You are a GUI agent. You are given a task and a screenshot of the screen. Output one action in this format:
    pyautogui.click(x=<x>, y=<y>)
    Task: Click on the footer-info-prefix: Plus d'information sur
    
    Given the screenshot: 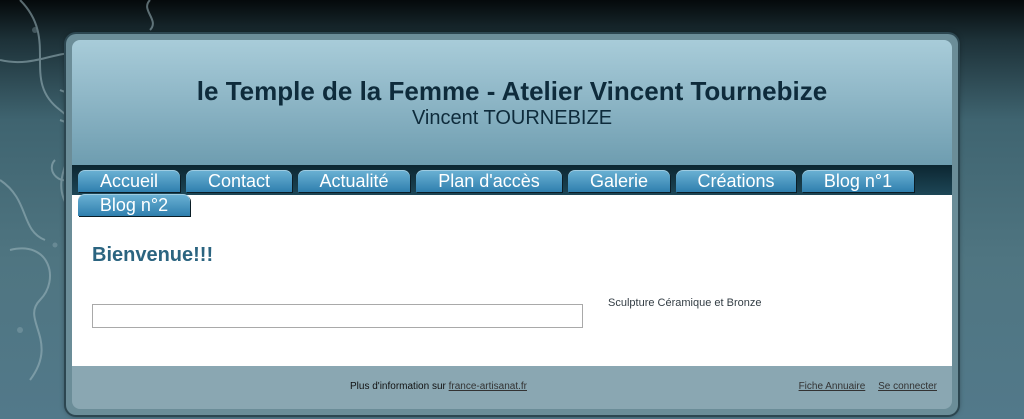 What is the action you would take?
    pyautogui.click(x=398, y=386)
    